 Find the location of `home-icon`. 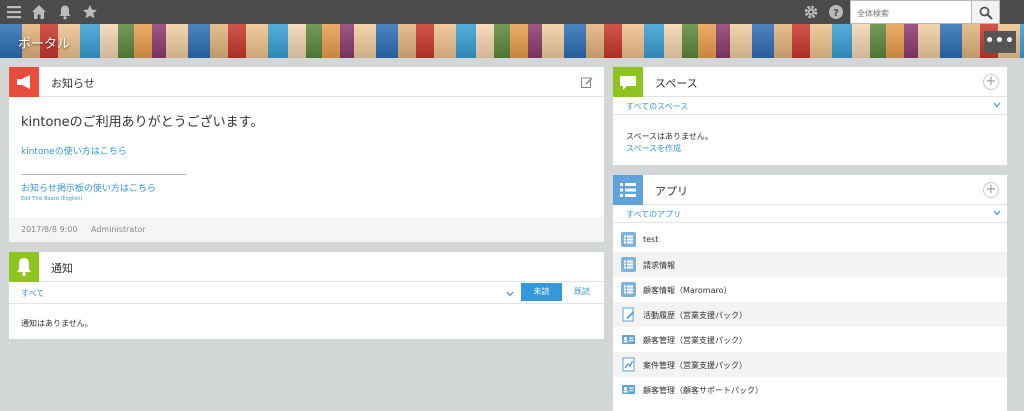

home-icon is located at coordinates (39, 12).